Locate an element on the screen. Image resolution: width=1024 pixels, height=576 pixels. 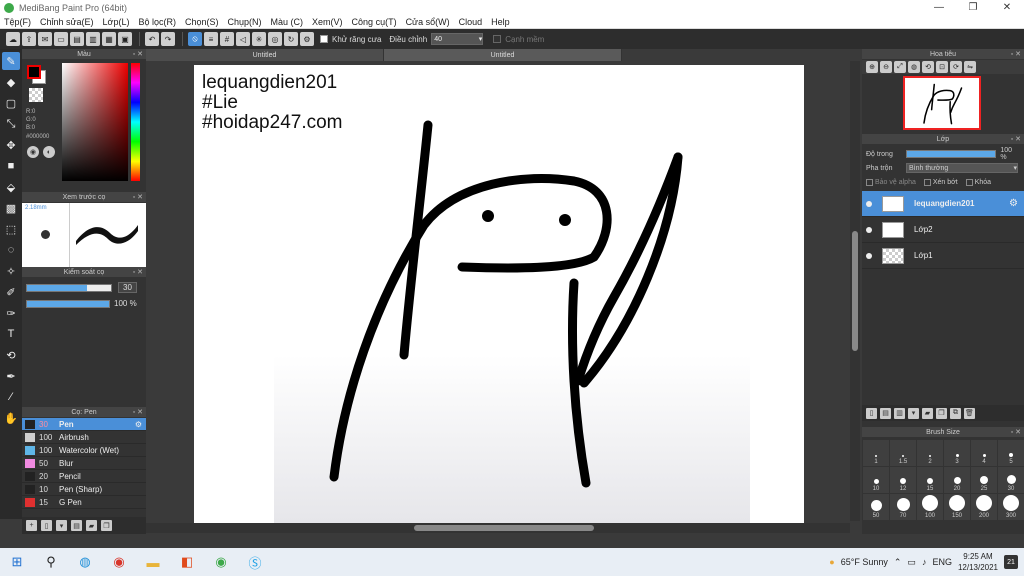
menu-file: Tệp(F) is located at coordinates (17, 22).